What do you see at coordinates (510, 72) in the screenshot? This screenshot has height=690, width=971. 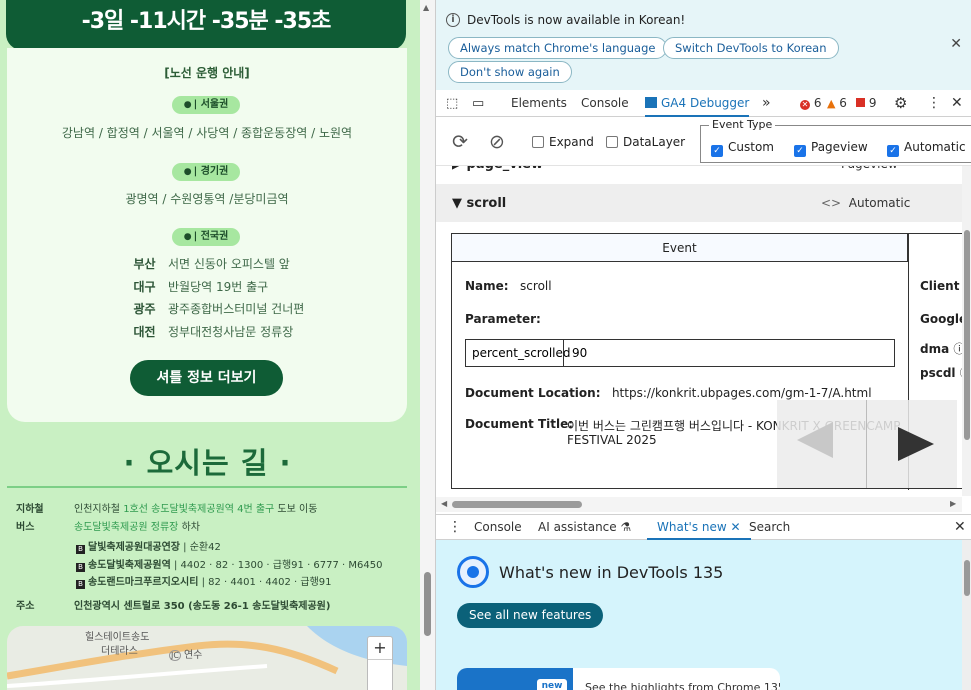 I see `dont-show-again-button: Don't show again` at bounding box center [510, 72].